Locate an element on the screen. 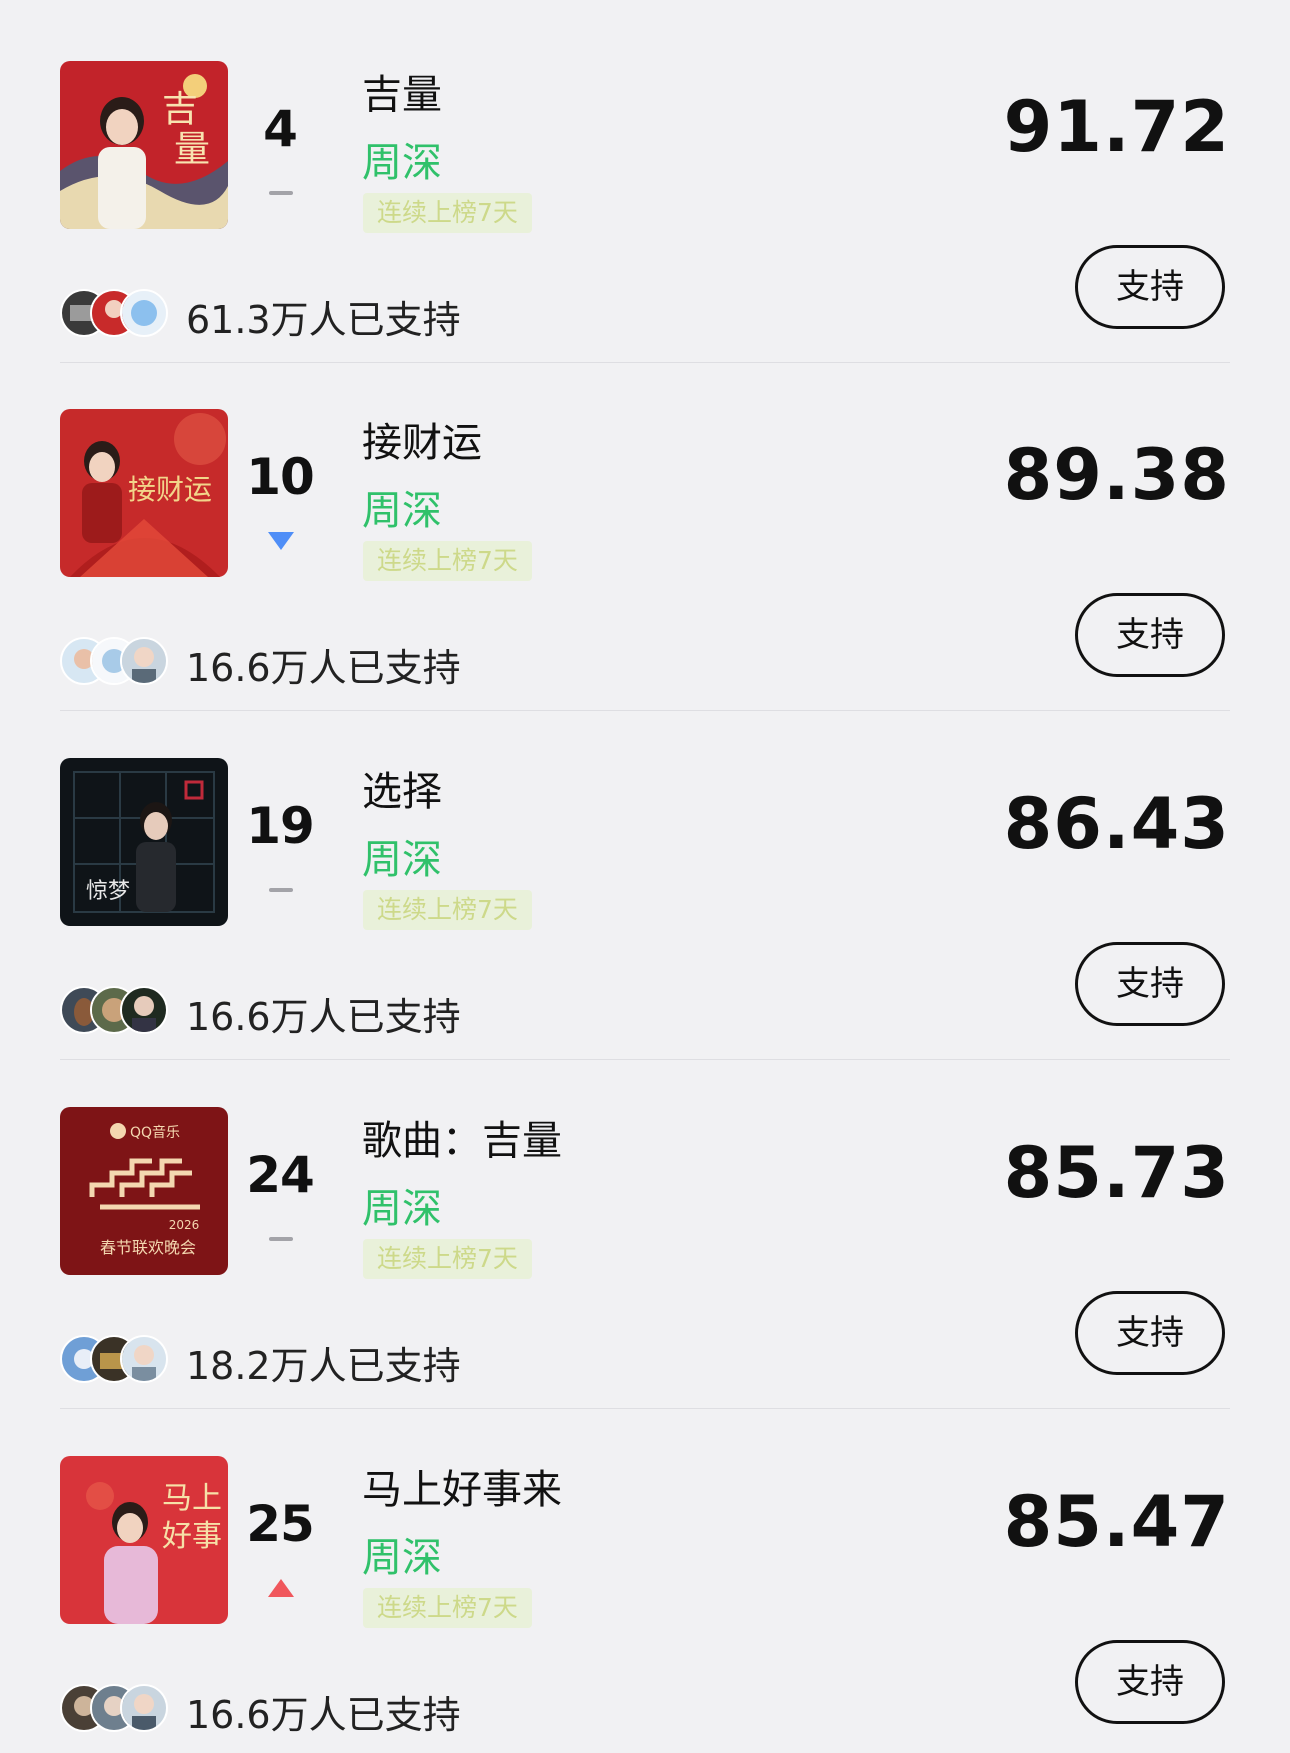 Image resolution: width=1290 pixels, height=1753 pixels. album-cover: QQ音乐 2026 春节联欢晚会 is located at coordinates (144, 1191).